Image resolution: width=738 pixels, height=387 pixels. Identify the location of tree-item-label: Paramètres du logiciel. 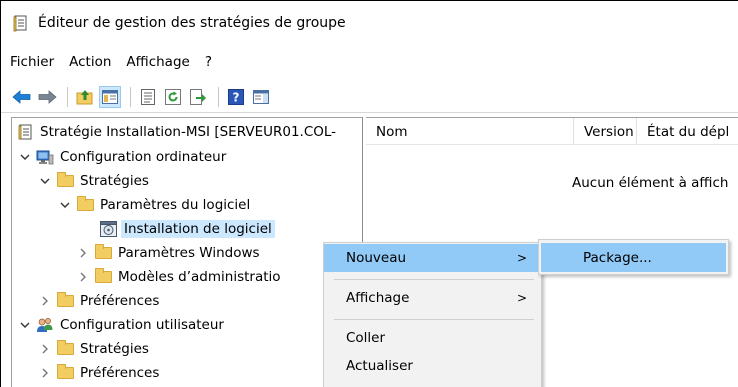
(175, 205).